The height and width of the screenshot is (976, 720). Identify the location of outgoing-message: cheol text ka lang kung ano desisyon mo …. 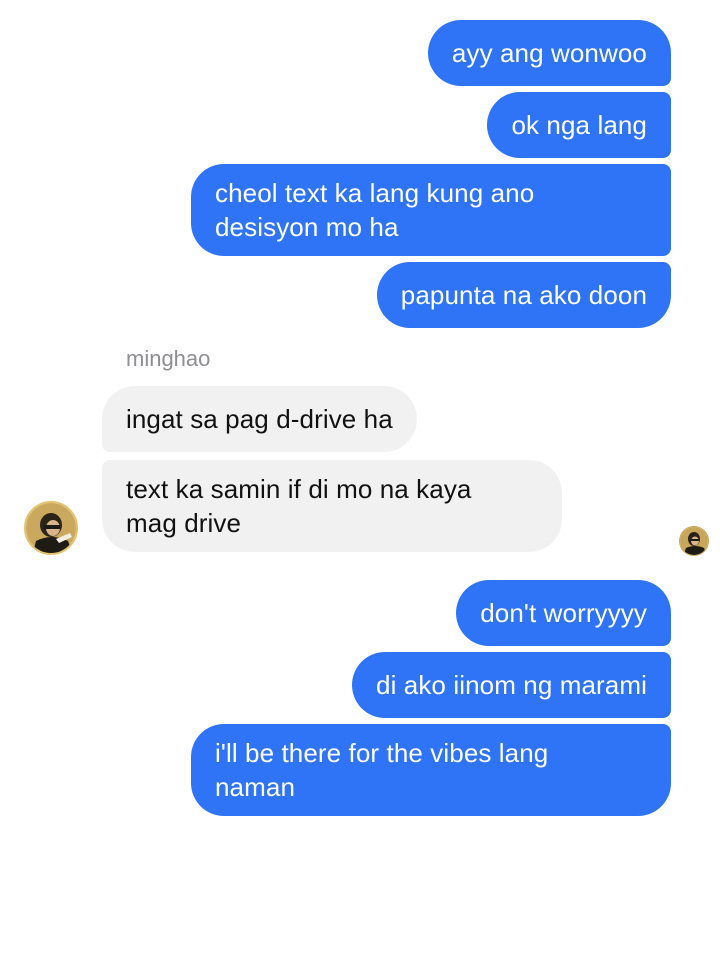
(431, 210).